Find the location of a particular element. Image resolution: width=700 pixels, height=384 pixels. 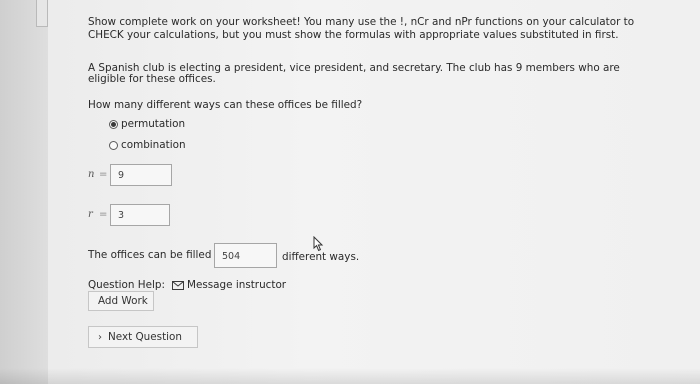

option-permutation: permutation is located at coordinates (147, 124).